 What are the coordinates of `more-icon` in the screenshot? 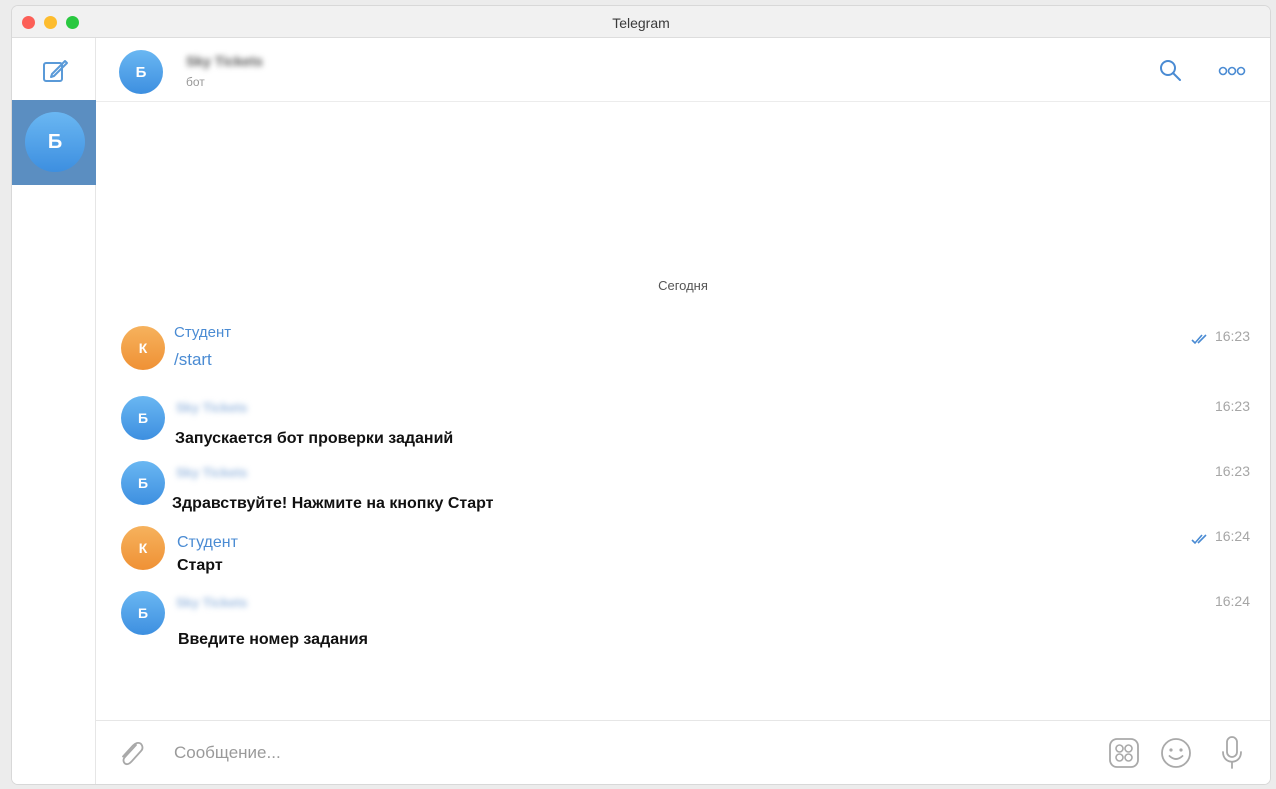 It's located at (1232, 70).